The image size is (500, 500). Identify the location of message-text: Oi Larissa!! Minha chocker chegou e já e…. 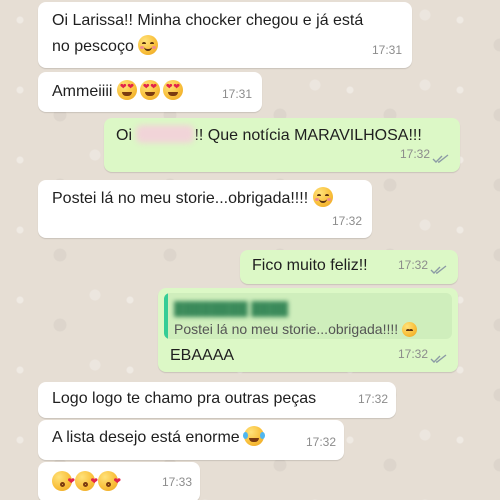
(208, 20).